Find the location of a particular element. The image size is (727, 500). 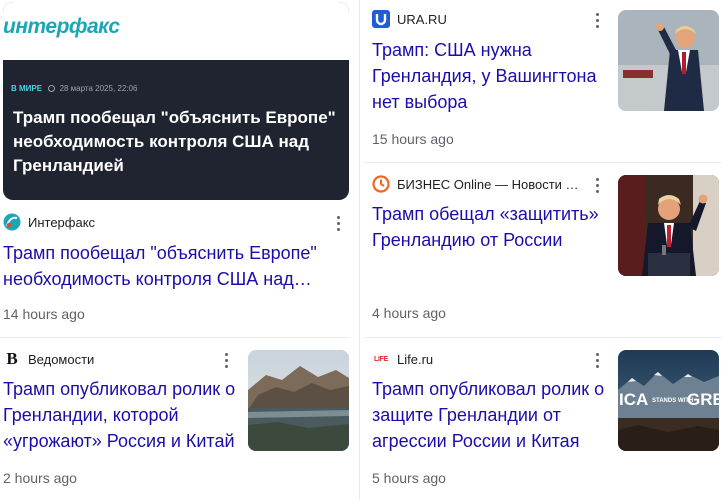

article-source: B Ведомости is located at coordinates (48, 359).